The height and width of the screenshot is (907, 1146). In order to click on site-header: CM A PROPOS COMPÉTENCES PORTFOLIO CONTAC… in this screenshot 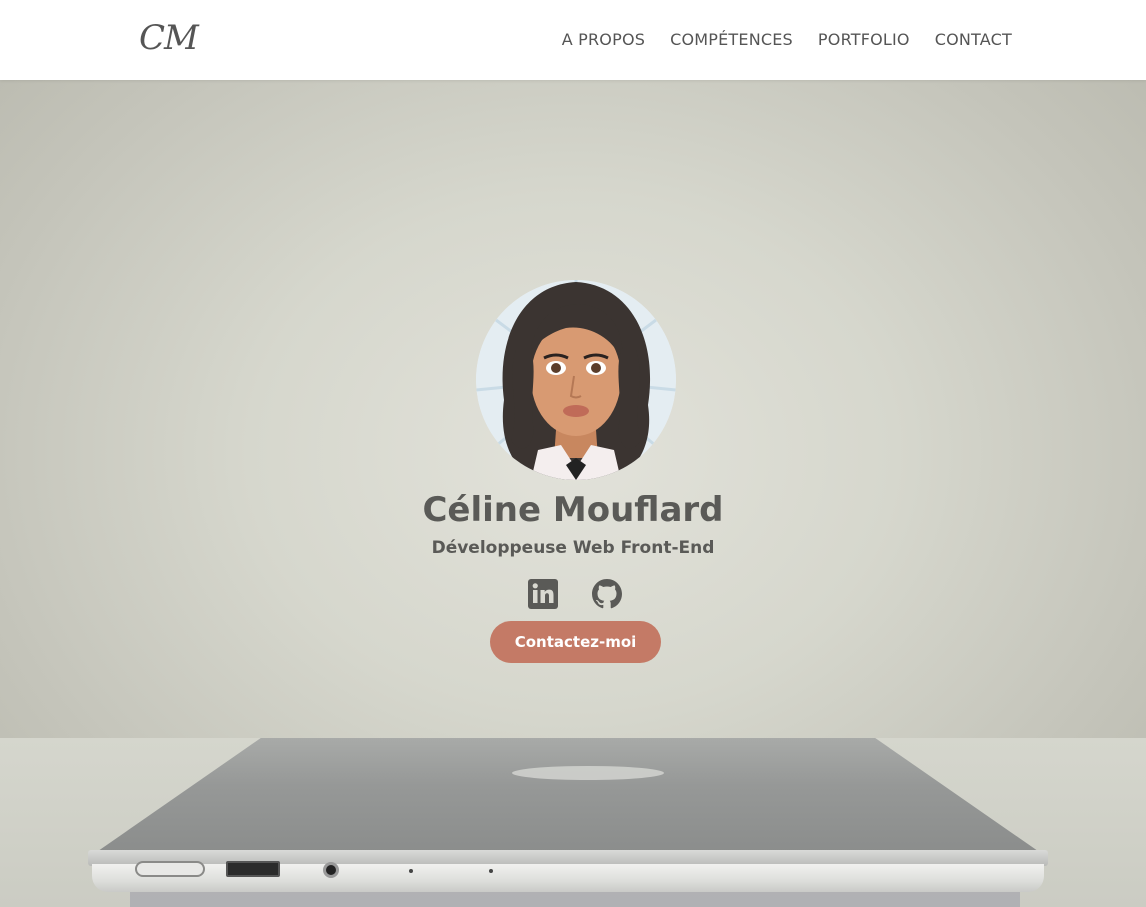, I will do `click(573, 40)`.